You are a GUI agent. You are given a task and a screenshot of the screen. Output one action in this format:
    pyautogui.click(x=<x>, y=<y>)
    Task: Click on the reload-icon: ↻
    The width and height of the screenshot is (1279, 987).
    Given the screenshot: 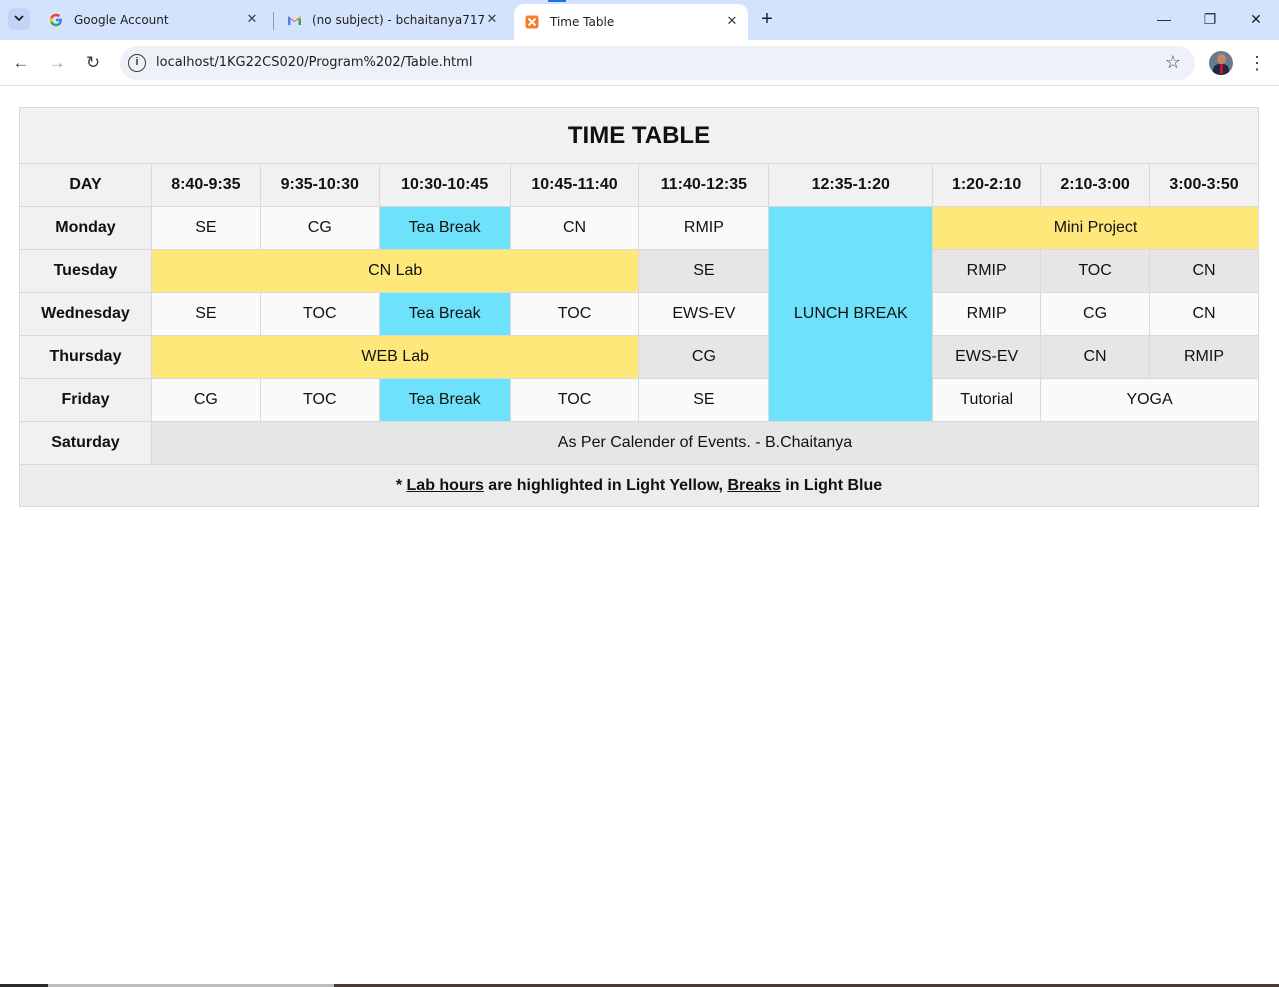 What is the action you would take?
    pyautogui.click(x=93, y=63)
    